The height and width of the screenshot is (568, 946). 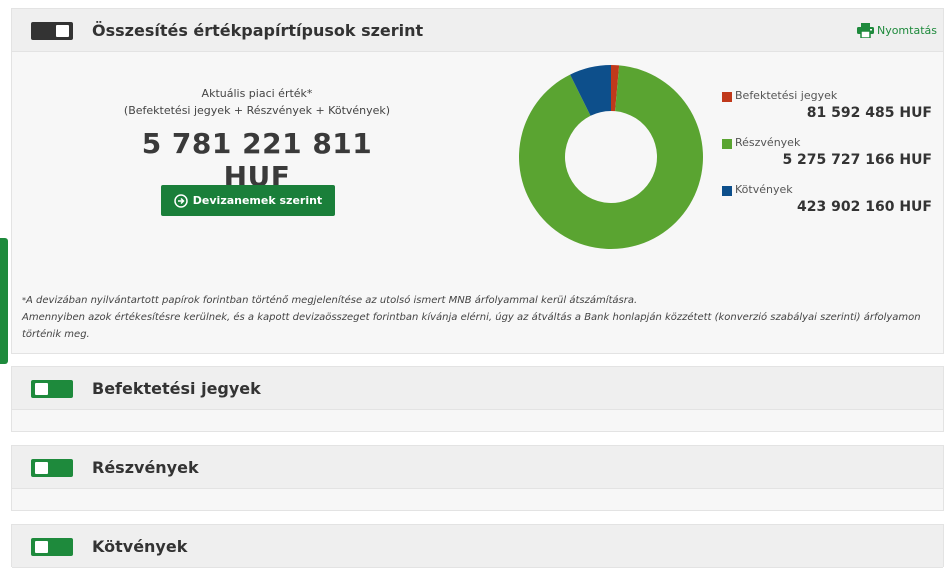 What do you see at coordinates (52, 31) in the screenshot?
I see `summary-toggle` at bounding box center [52, 31].